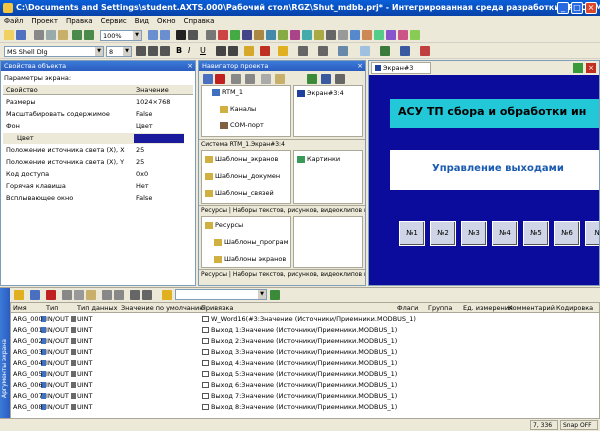 This screenshot has width=600, height=431. I want to click on output-button: №, so click(592, 233).